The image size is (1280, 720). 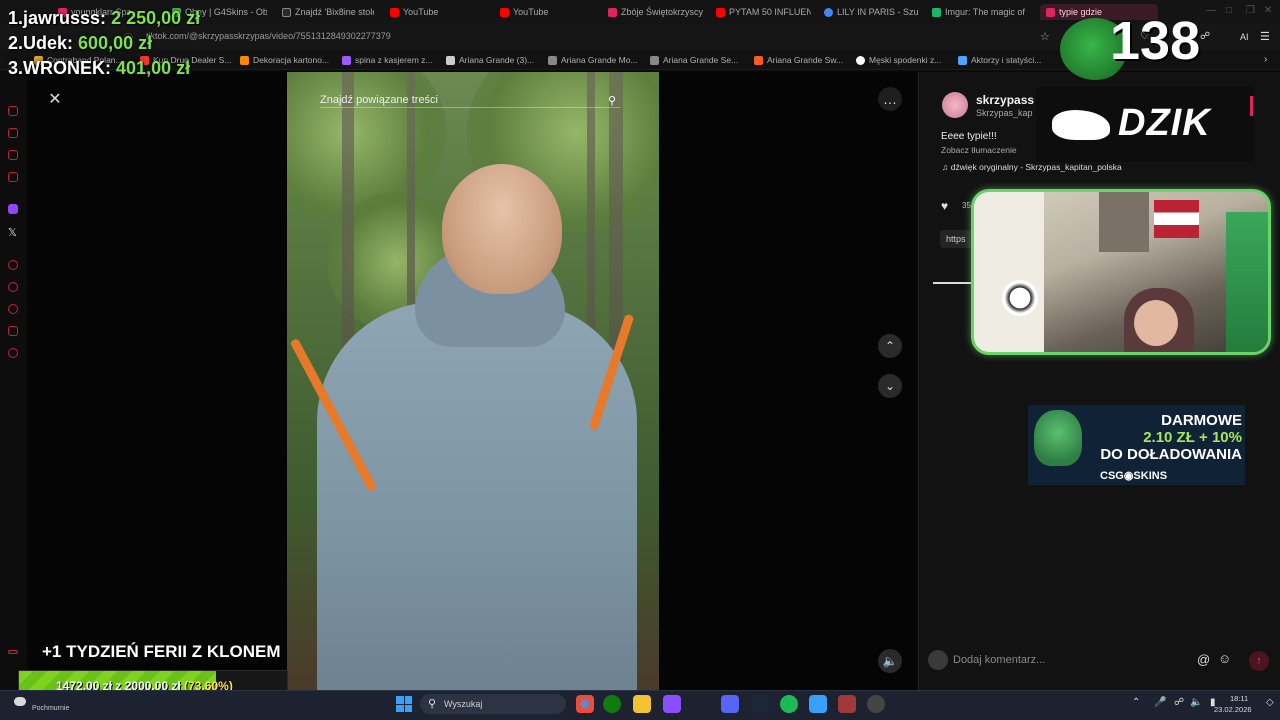 What do you see at coordinates (612, 12) in the screenshot?
I see `tab-favicon-icon` at bounding box center [612, 12].